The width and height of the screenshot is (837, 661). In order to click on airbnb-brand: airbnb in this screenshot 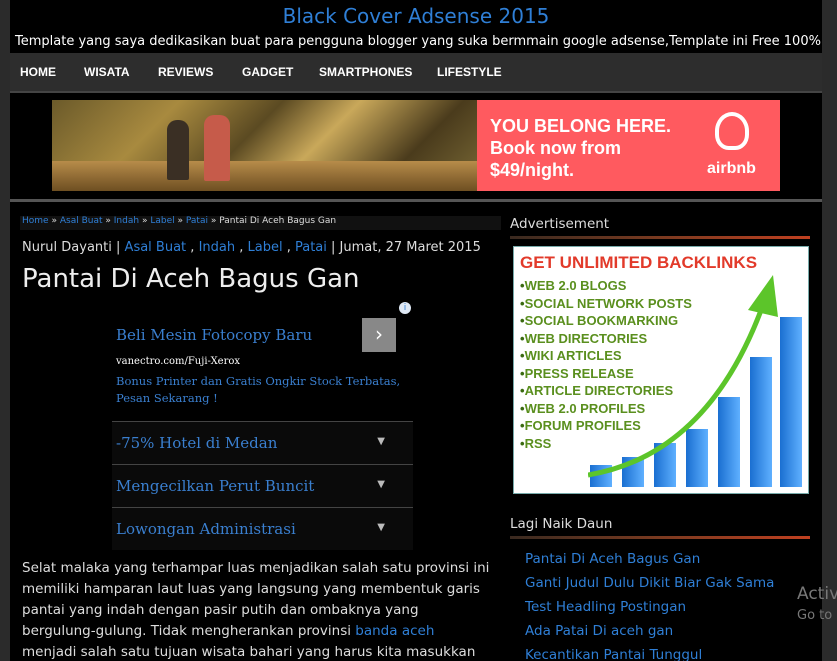, I will do `click(731, 168)`.